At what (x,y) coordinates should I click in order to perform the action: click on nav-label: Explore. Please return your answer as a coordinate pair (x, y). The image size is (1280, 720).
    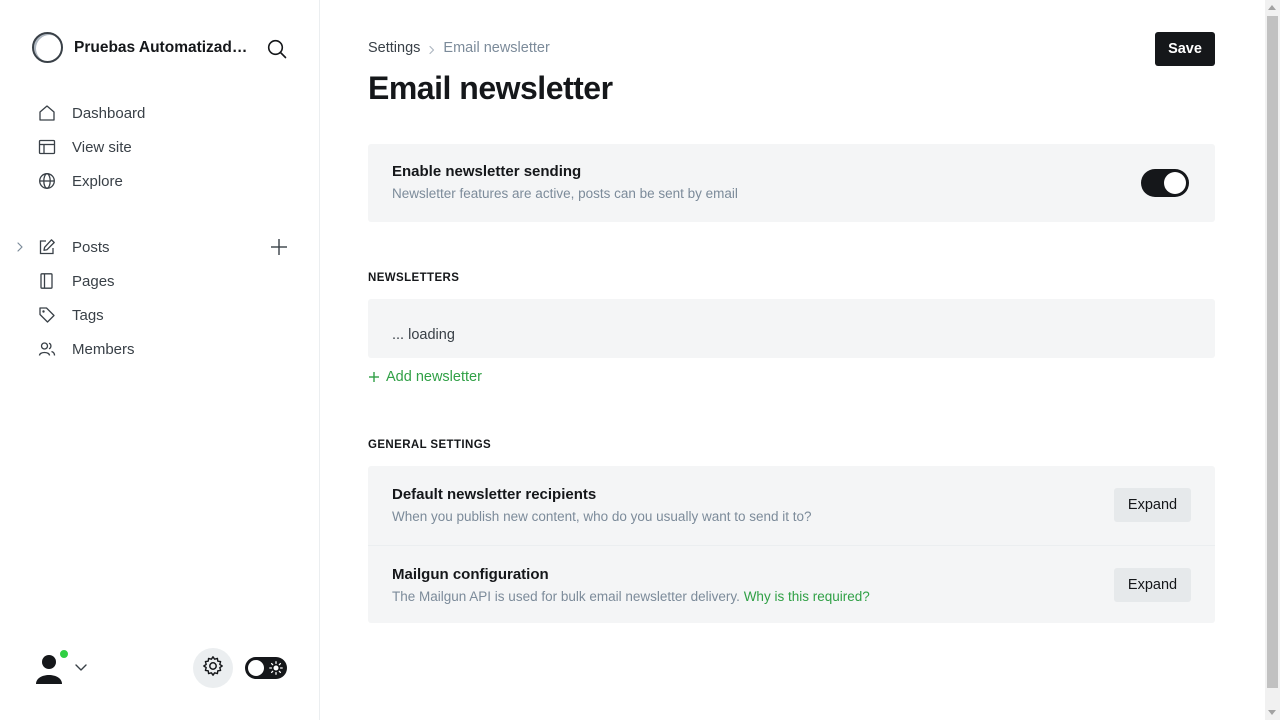
    Looking at the image, I should click on (97, 181).